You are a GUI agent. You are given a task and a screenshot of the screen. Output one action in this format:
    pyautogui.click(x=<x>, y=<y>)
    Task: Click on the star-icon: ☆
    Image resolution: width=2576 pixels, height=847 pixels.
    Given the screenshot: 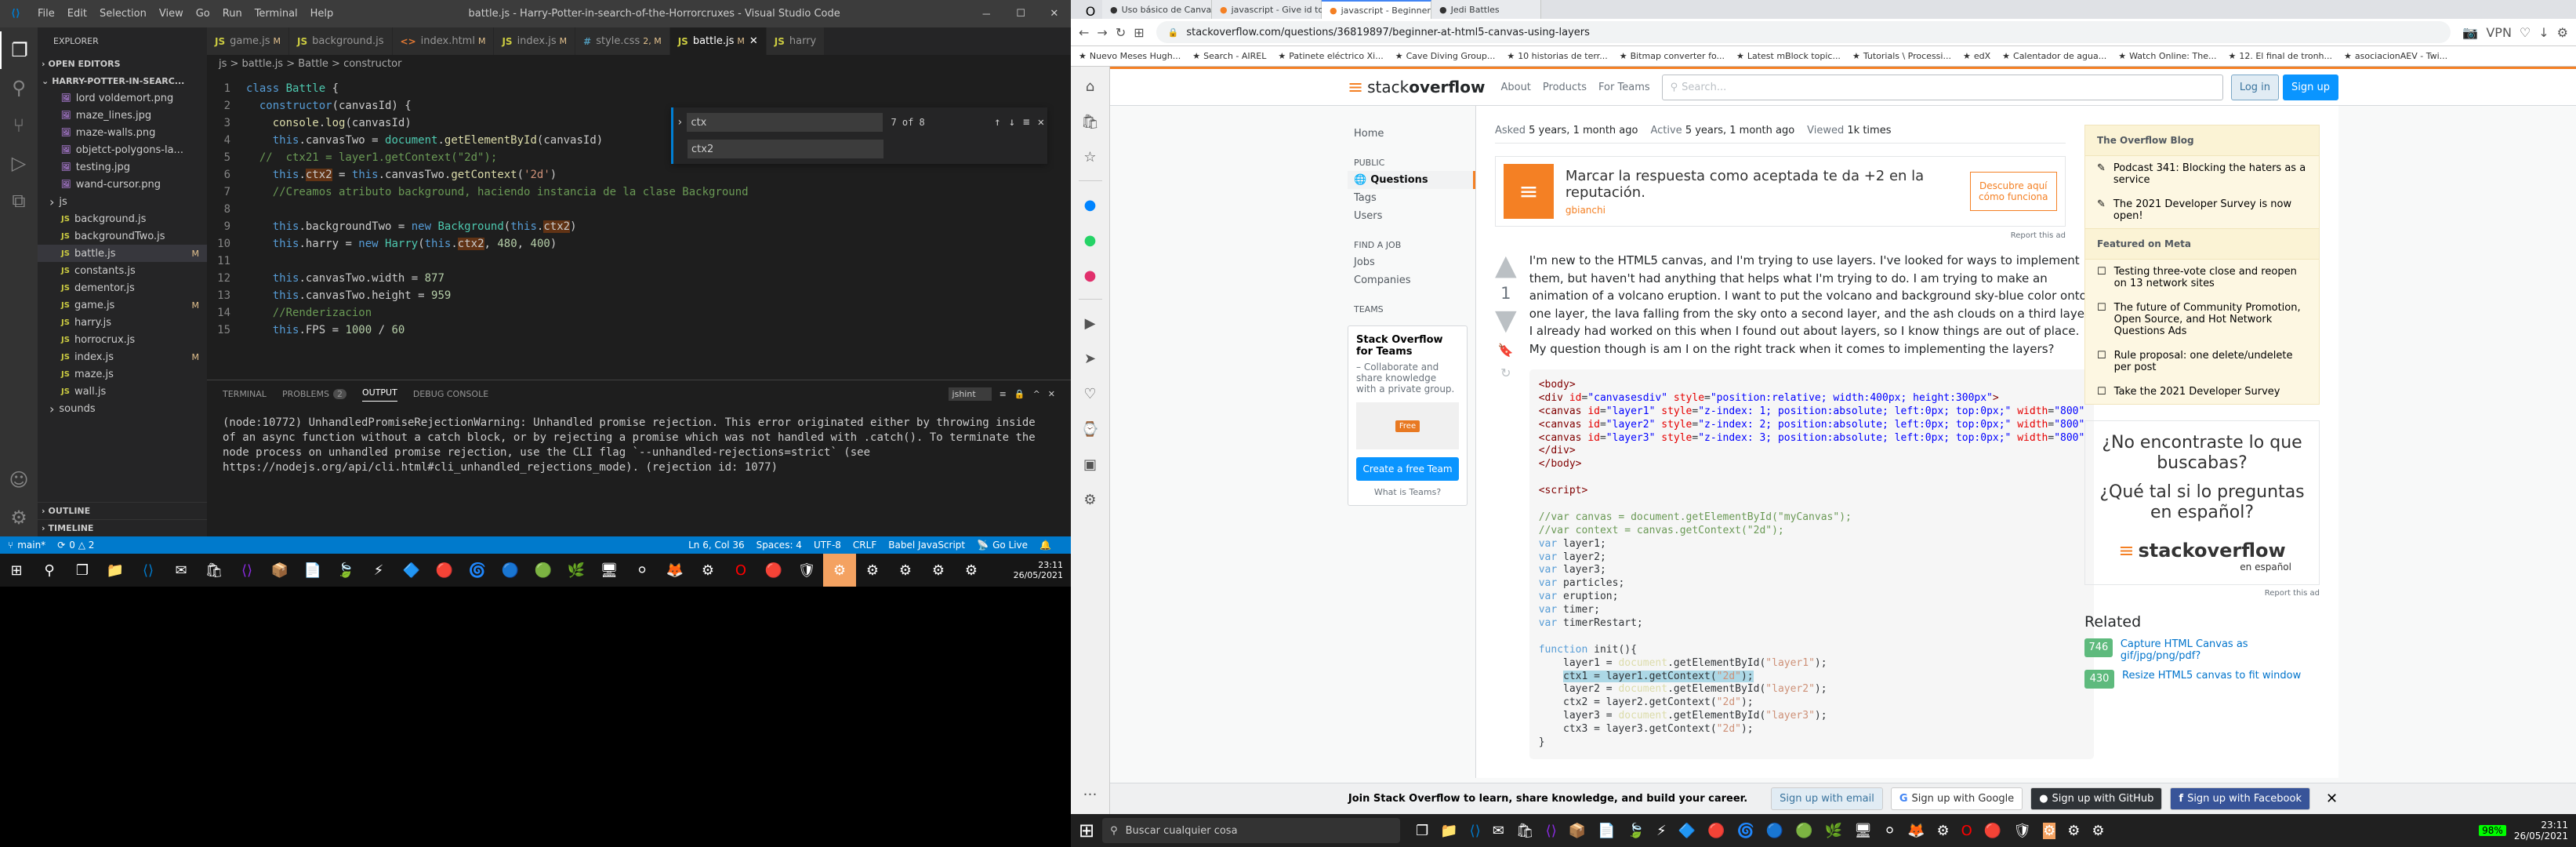 What is the action you would take?
    pyautogui.click(x=1090, y=157)
    